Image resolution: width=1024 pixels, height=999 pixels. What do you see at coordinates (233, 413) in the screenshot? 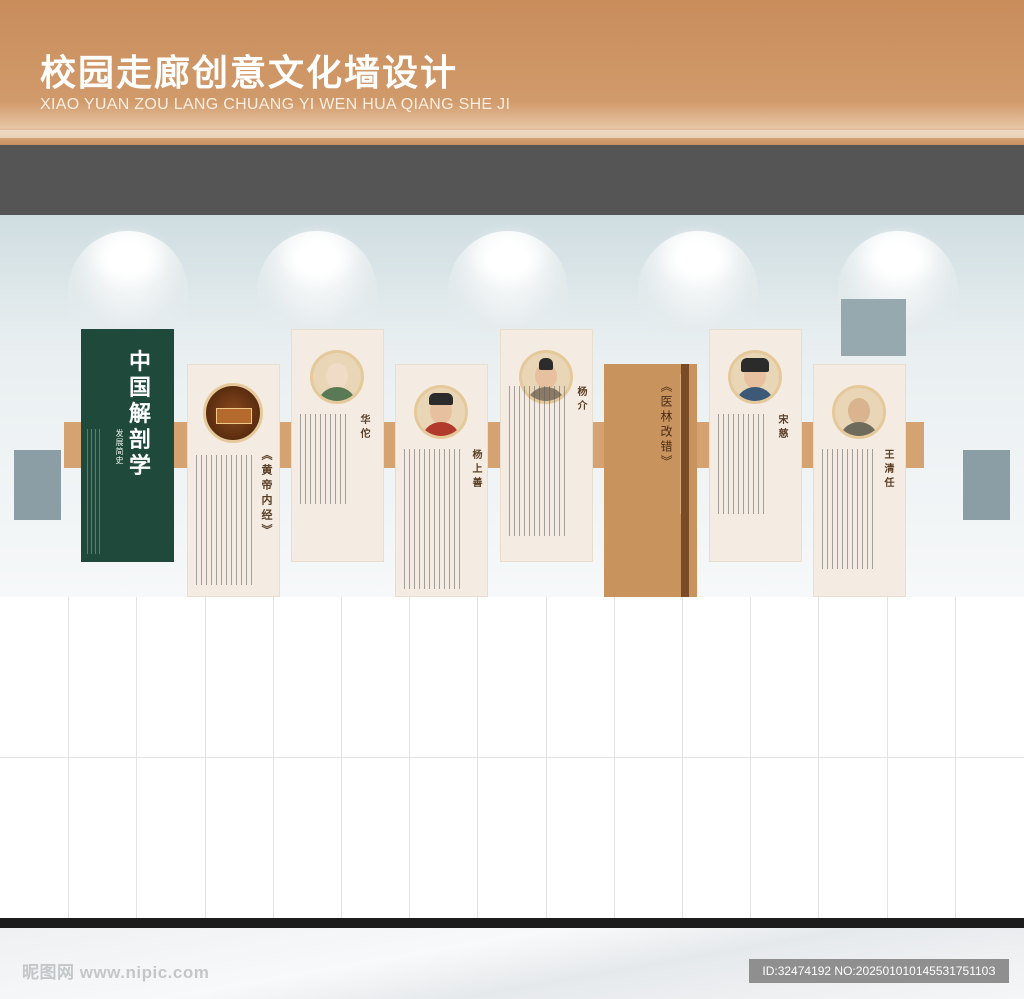
I see `book-image` at bounding box center [233, 413].